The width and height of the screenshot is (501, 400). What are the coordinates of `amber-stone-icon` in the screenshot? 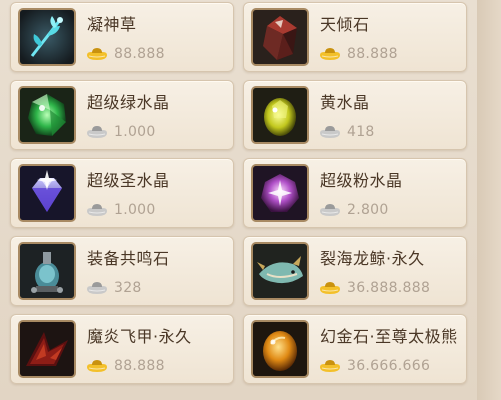 It's located at (280, 349).